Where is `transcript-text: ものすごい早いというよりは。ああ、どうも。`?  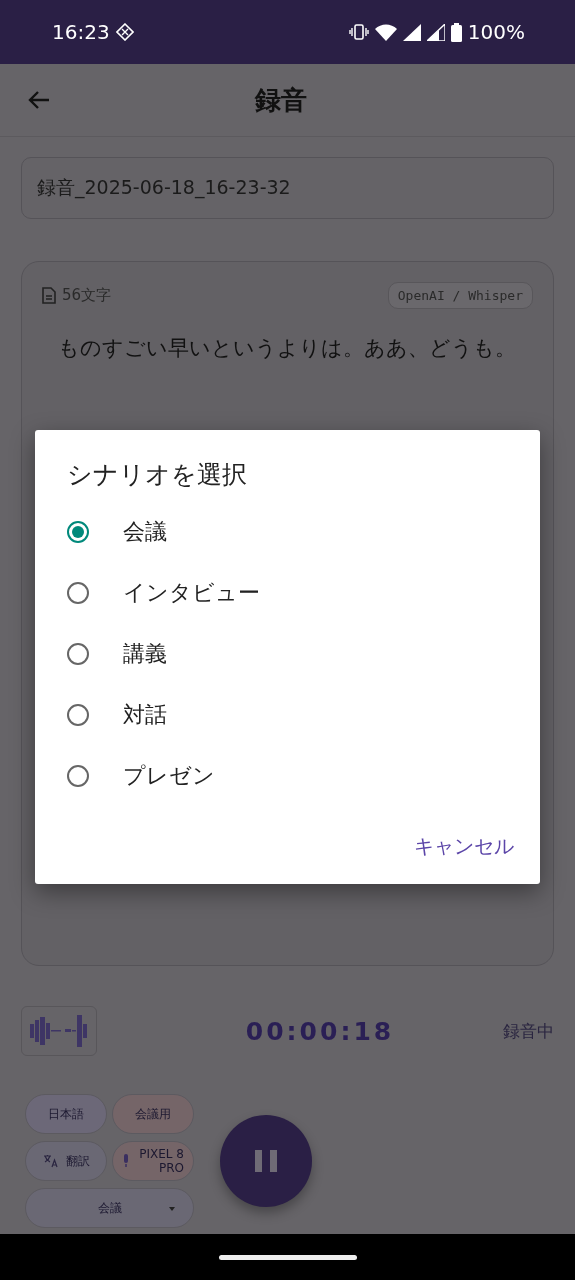 transcript-text: ものすごい早いというよりは。ああ、どうも。 is located at coordinates (287, 348).